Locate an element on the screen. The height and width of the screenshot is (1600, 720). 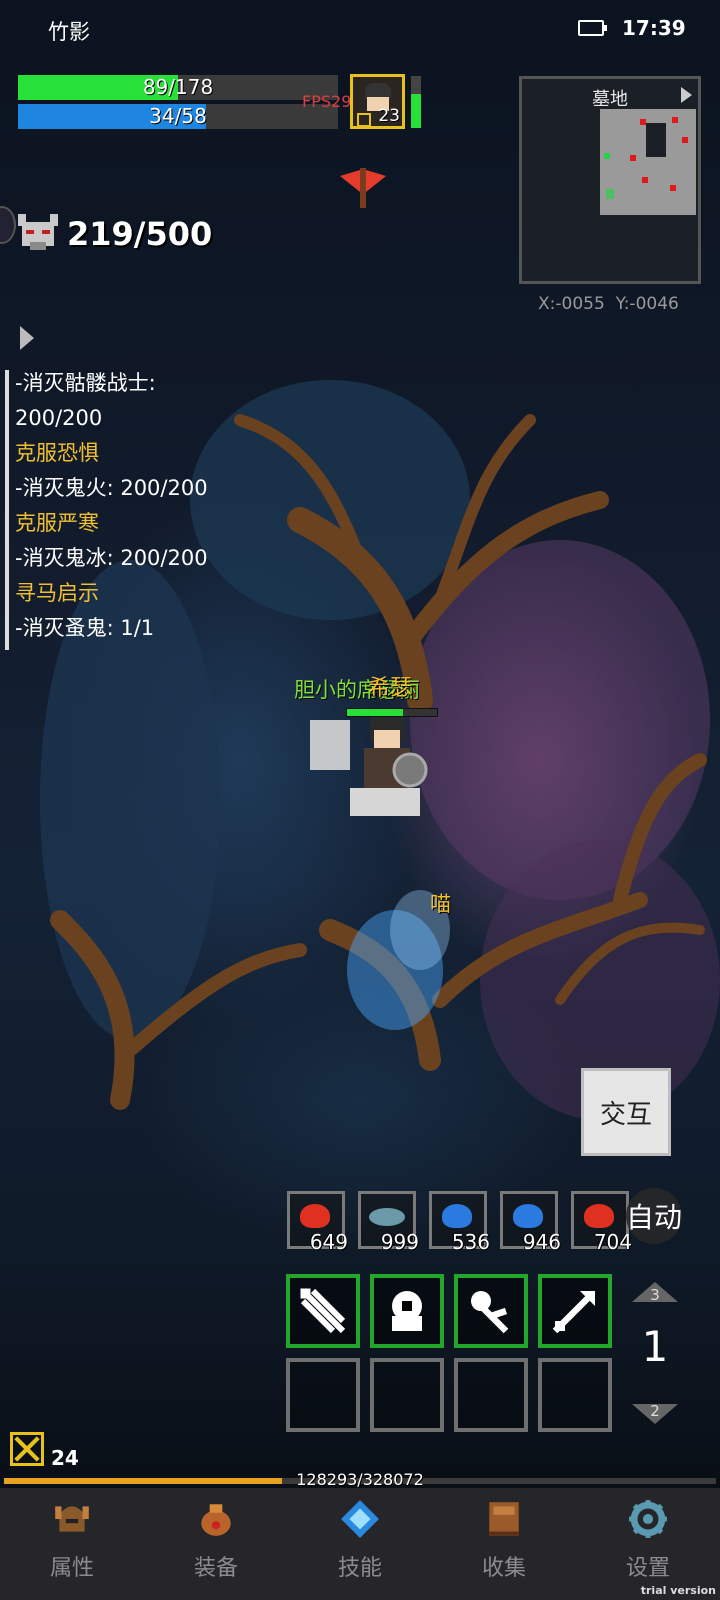
page-up-button: 3 is located at coordinates (655, 1293).